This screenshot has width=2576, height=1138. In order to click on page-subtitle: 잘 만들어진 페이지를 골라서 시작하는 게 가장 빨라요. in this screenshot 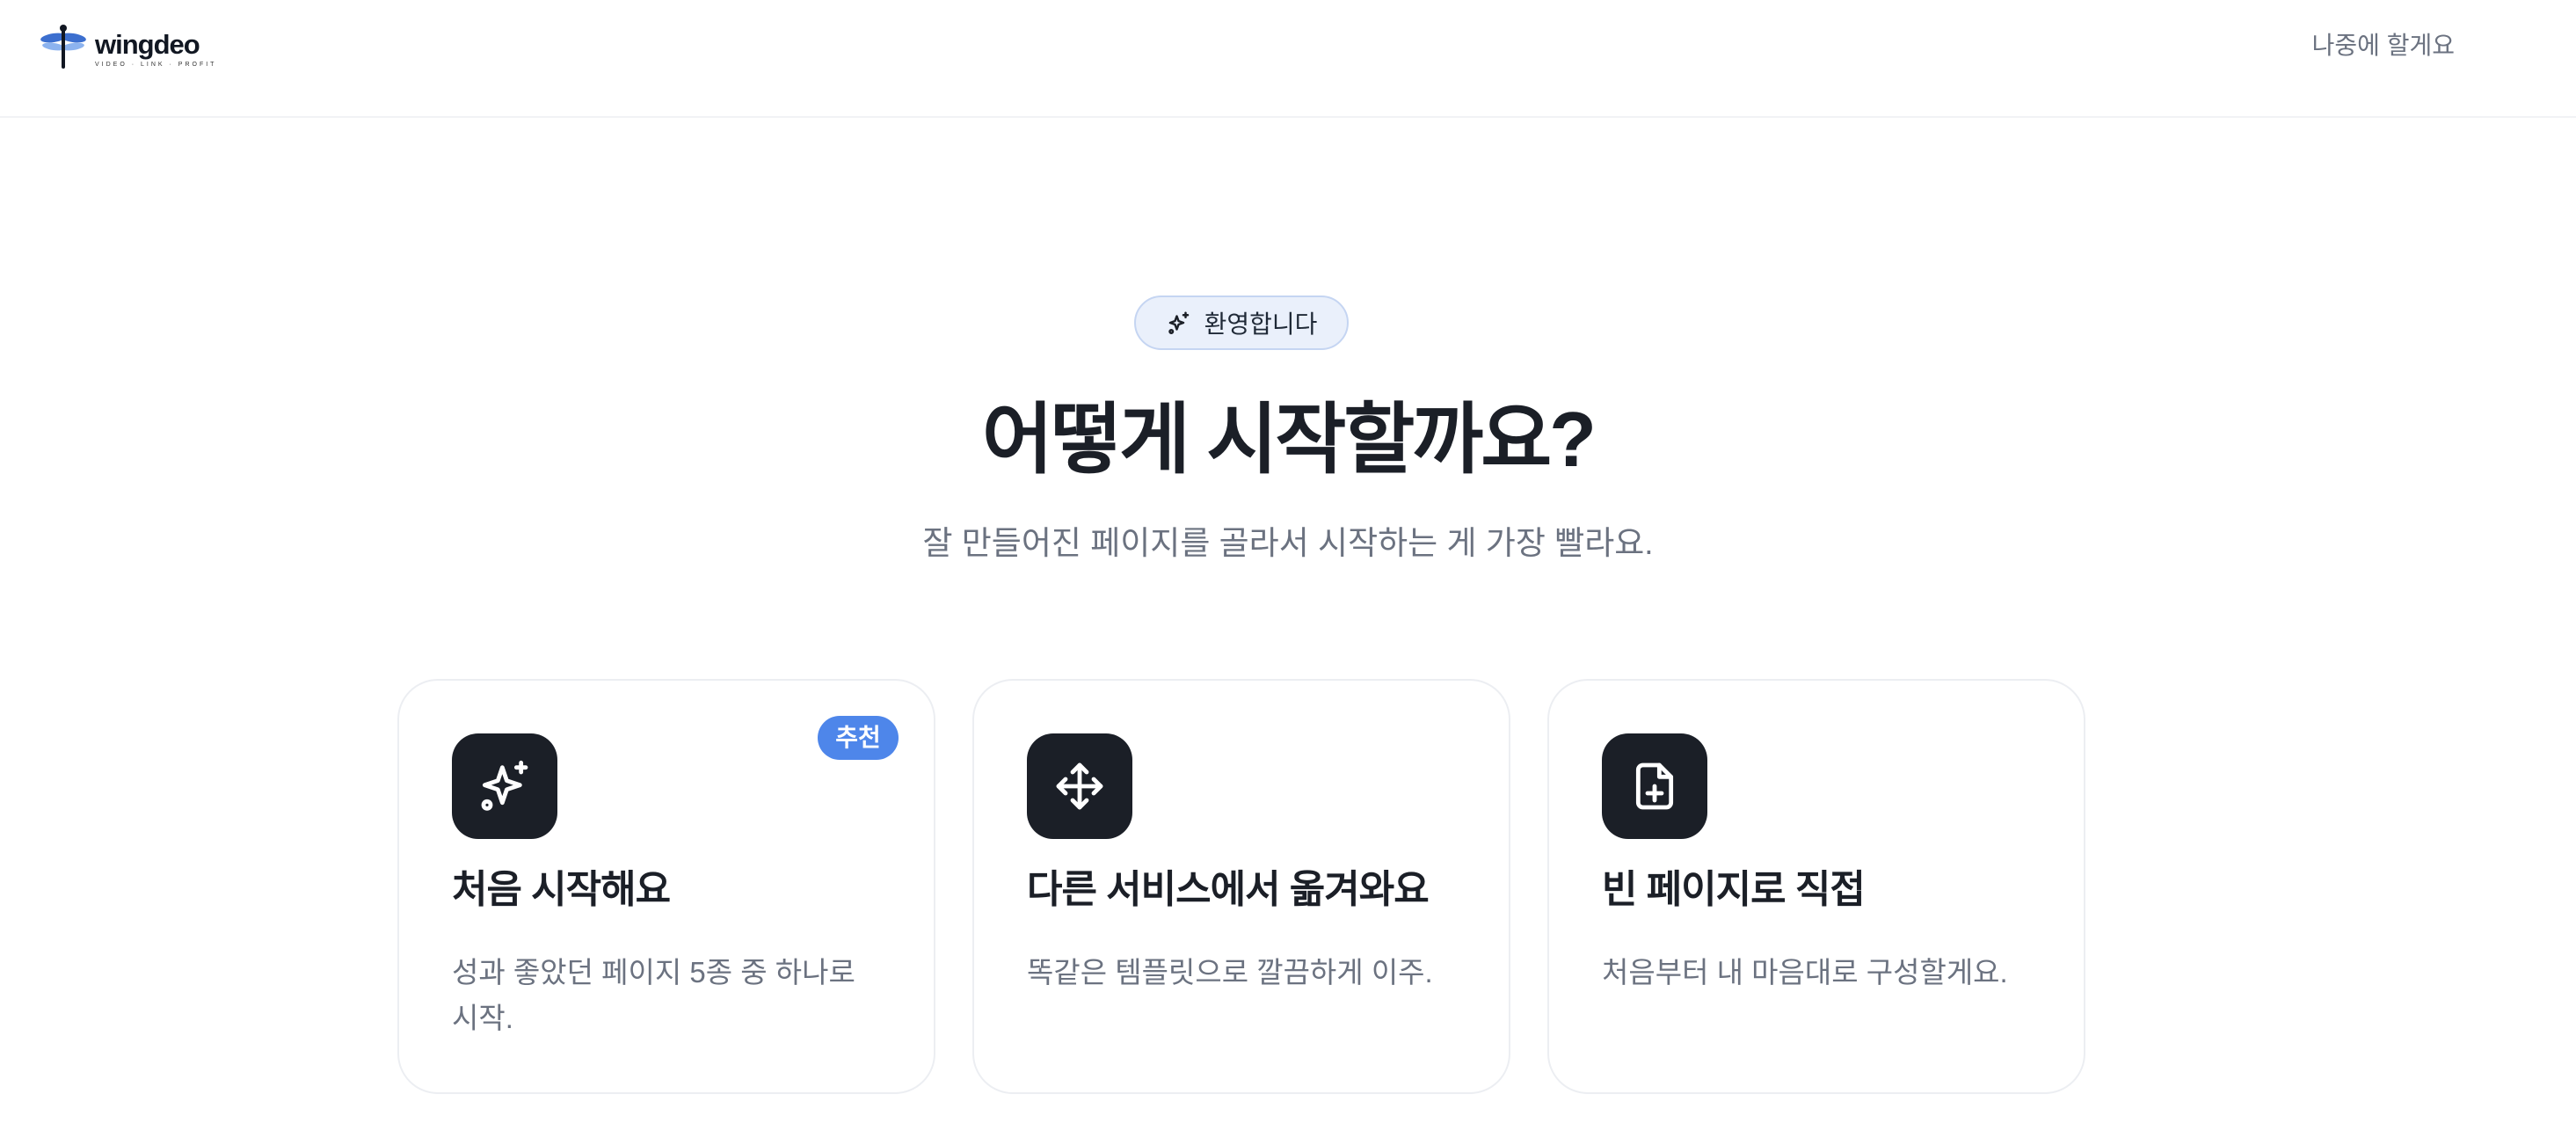, I will do `click(1288, 543)`.